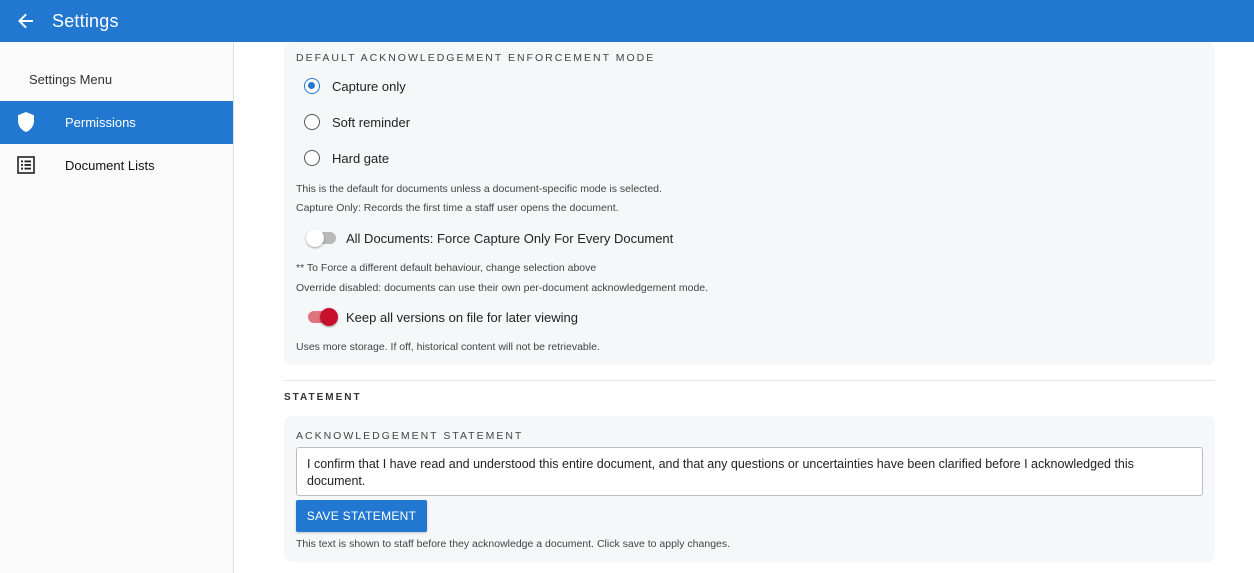 The width and height of the screenshot is (1254, 573). Describe the element at coordinates (749, 380) in the screenshot. I see `divider` at that location.